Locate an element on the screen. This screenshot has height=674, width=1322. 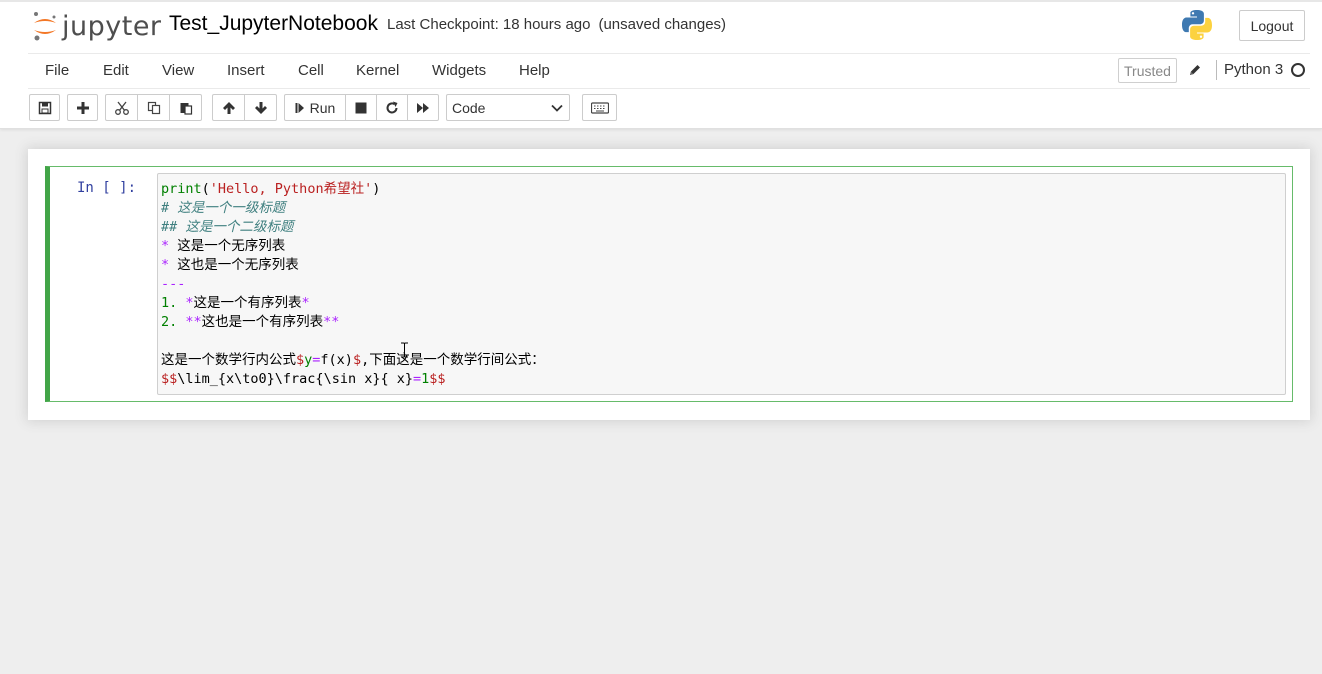
save-button is located at coordinates (44, 107).